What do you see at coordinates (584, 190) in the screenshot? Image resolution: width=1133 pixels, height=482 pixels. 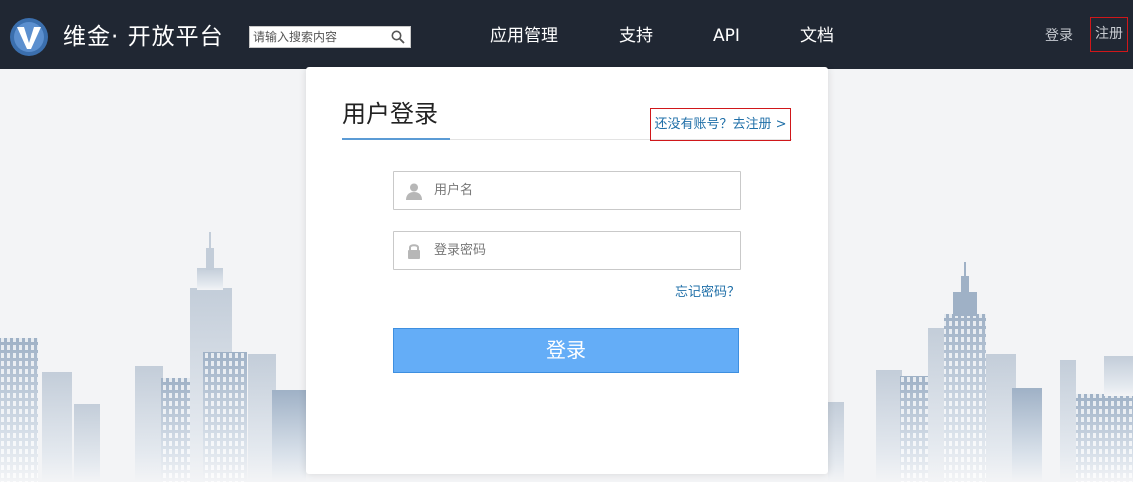 I see `username-input` at bounding box center [584, 190].